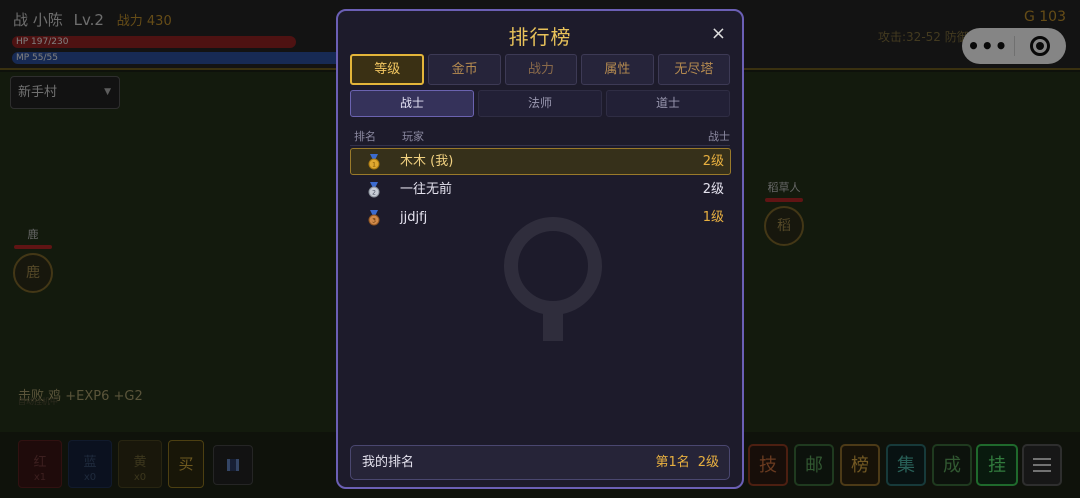 The height and width of the screenshot is (498, 1080). What do you see at coordinates (374, 193) in the screenshot?
I see `svg-text: 2` at bounding box center [374, 193].